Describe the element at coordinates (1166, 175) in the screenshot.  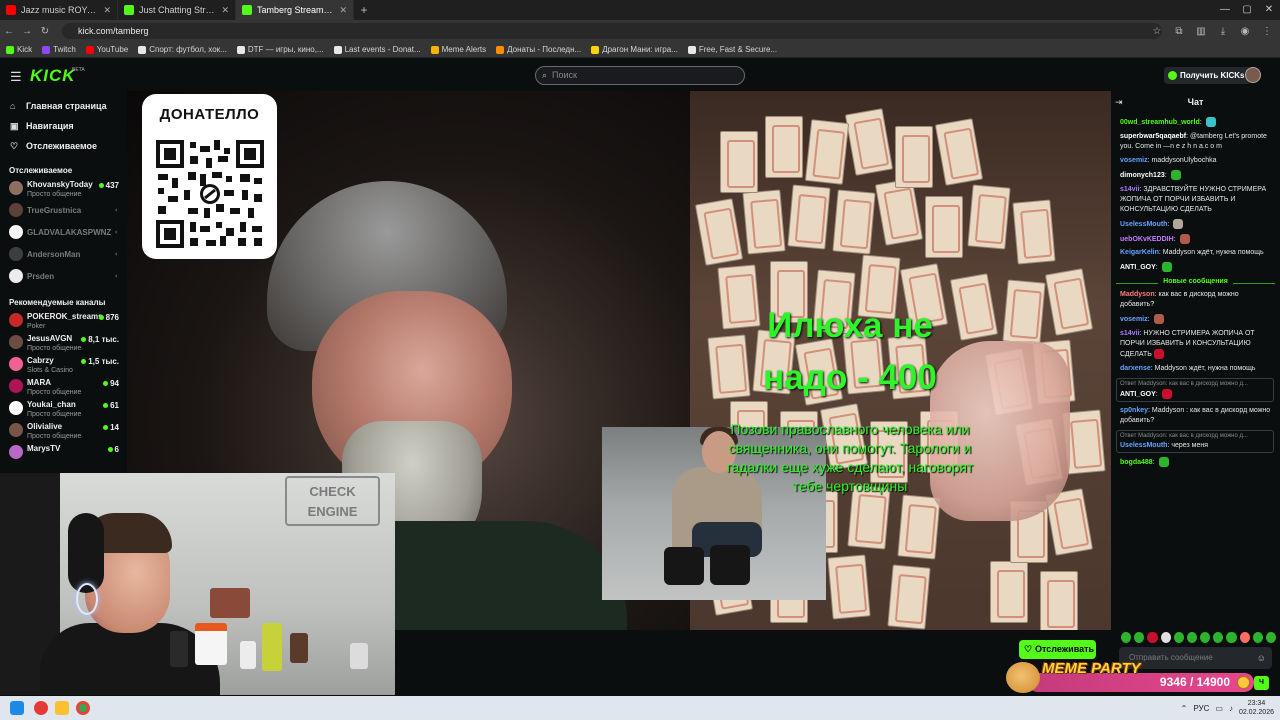
I see `chat-colon: :` at that location.